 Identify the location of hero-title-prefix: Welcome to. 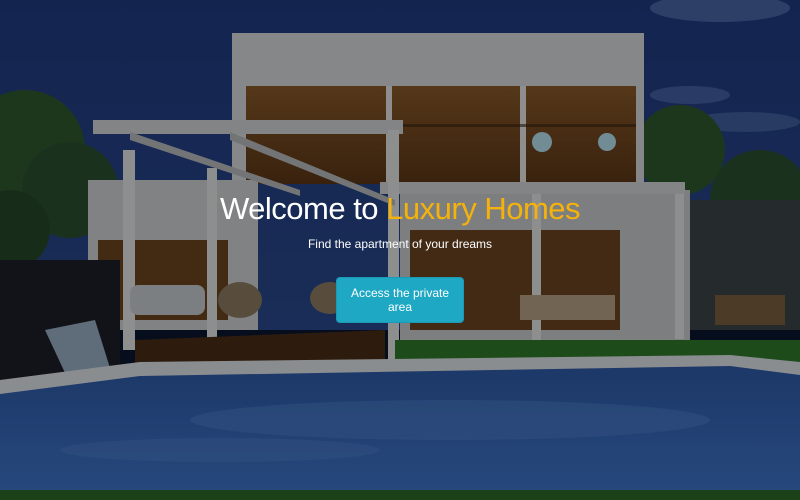
(303, 208).